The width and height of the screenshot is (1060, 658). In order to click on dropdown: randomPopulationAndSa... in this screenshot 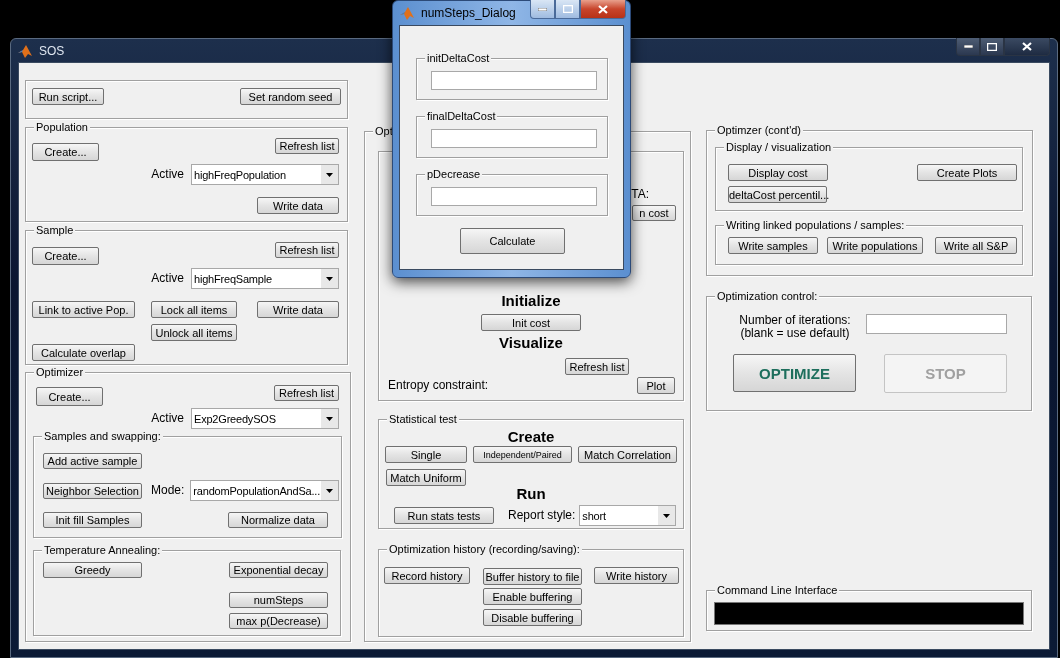, I will do `click(265, 490)`.